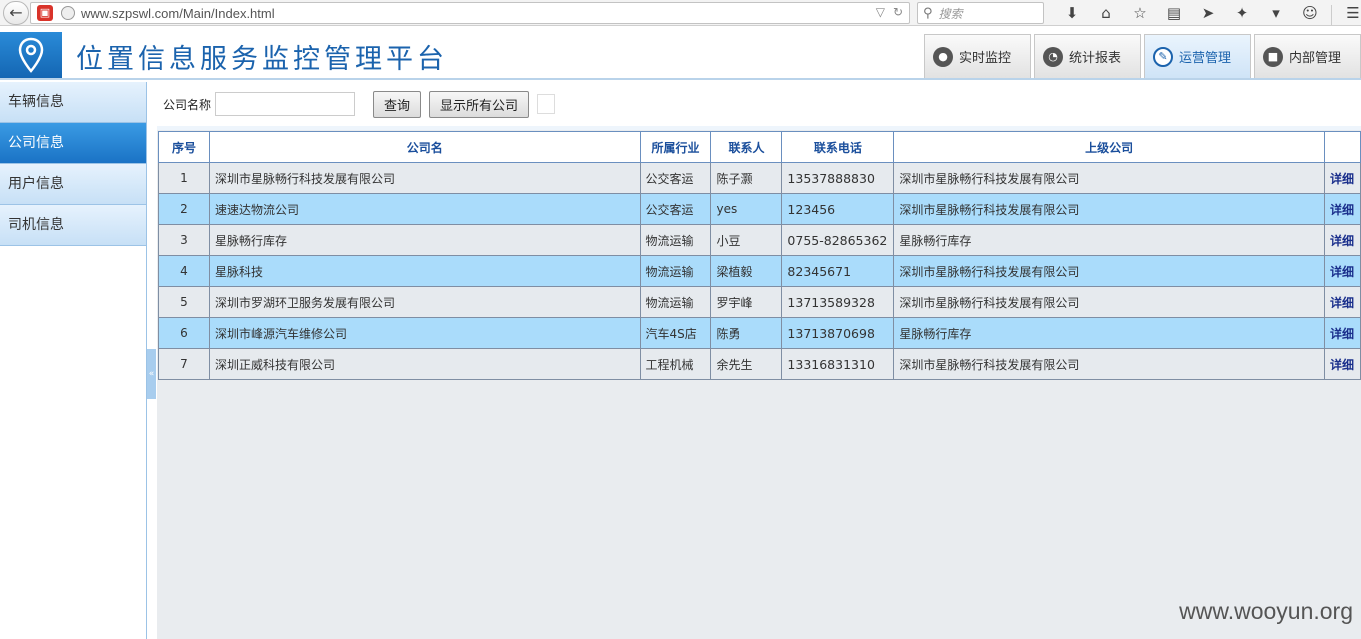  Describe the element at coordinates (1205, 58) in the screenshot. I see `tab-label: 运营管理` at that location.